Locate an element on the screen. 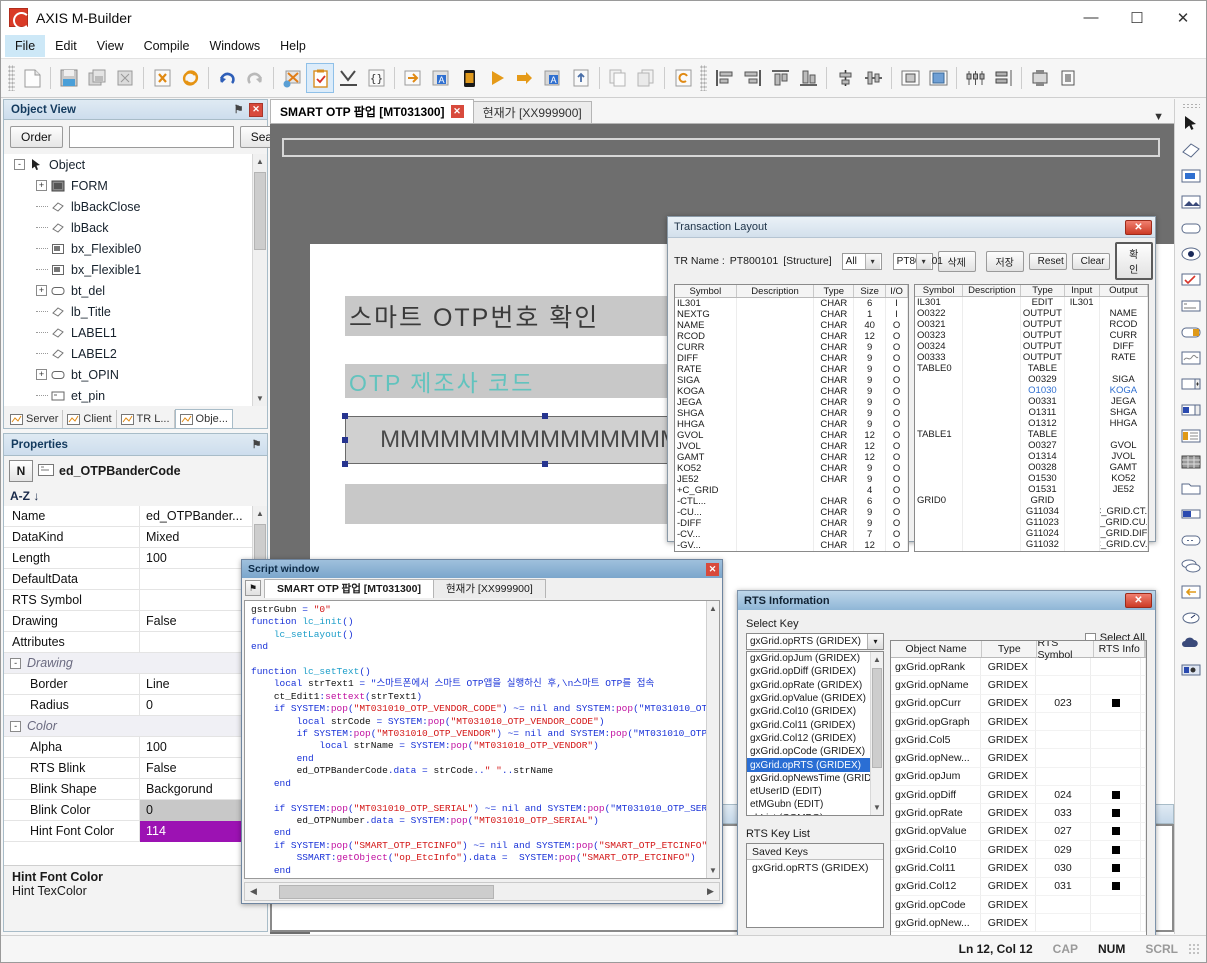 This screenshot has height=963, width=1207. align-left-icon is located at coordinates (724, 78).